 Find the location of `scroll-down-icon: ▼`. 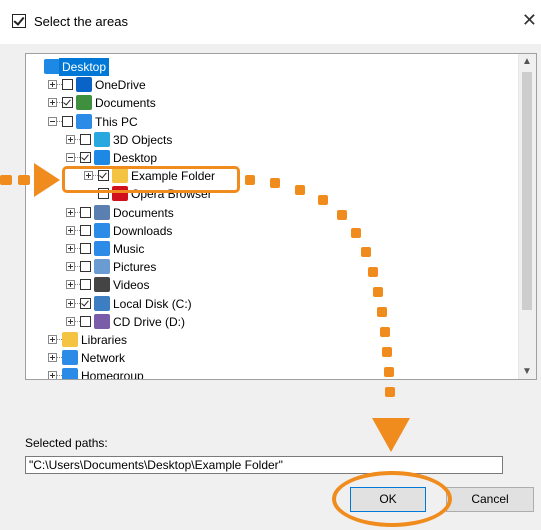

scroll-down-icon: ▼ is located at coordinates (527, 371).